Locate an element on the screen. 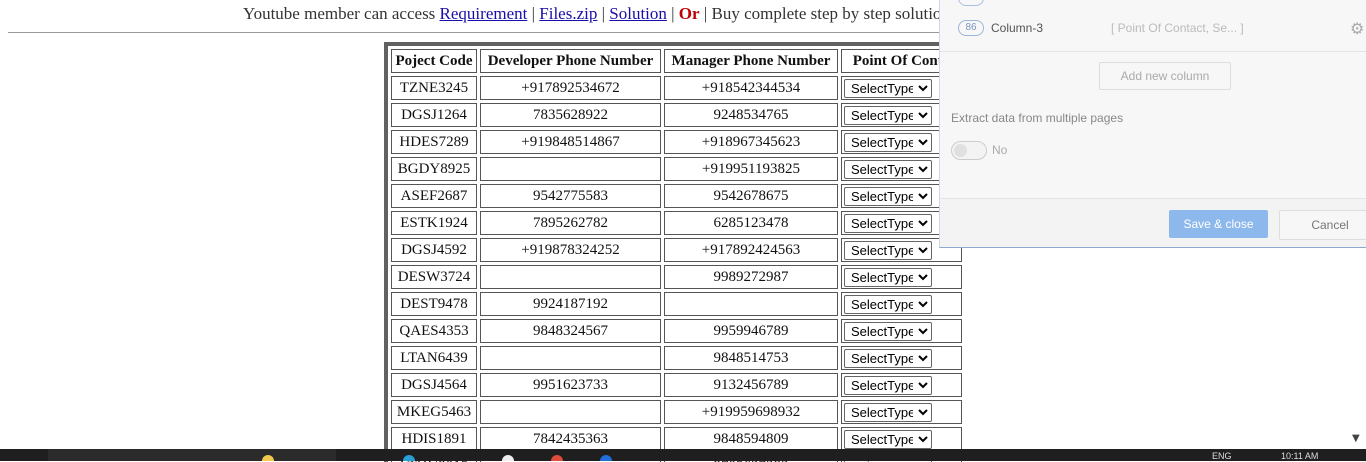 The width and height of the screenshot is (1366, 462). requirement-link: Requirement is located at coordinates (484, 13).